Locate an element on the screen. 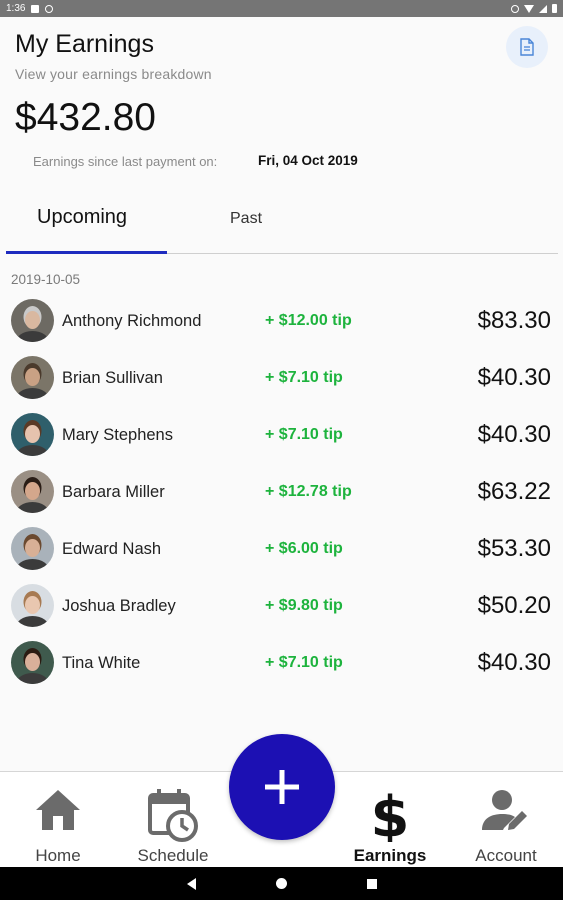  sd-card-icon is located at coordinates (35, 8).